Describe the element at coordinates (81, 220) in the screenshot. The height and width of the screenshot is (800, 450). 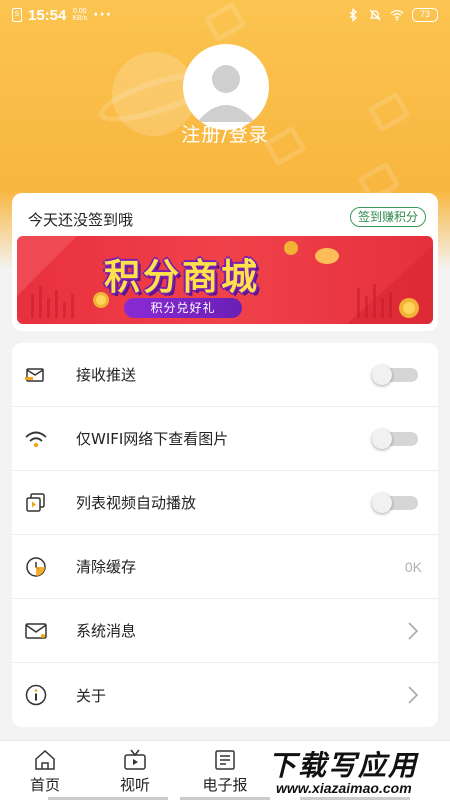
I see `signin-prompt: 今天还没签到哦` at that location.